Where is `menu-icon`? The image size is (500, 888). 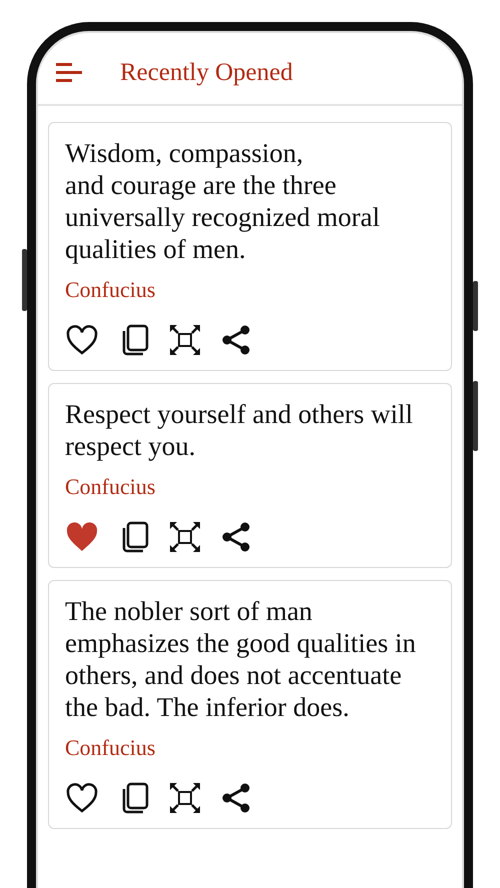
menu-icon is located at coordinates (69, 73).